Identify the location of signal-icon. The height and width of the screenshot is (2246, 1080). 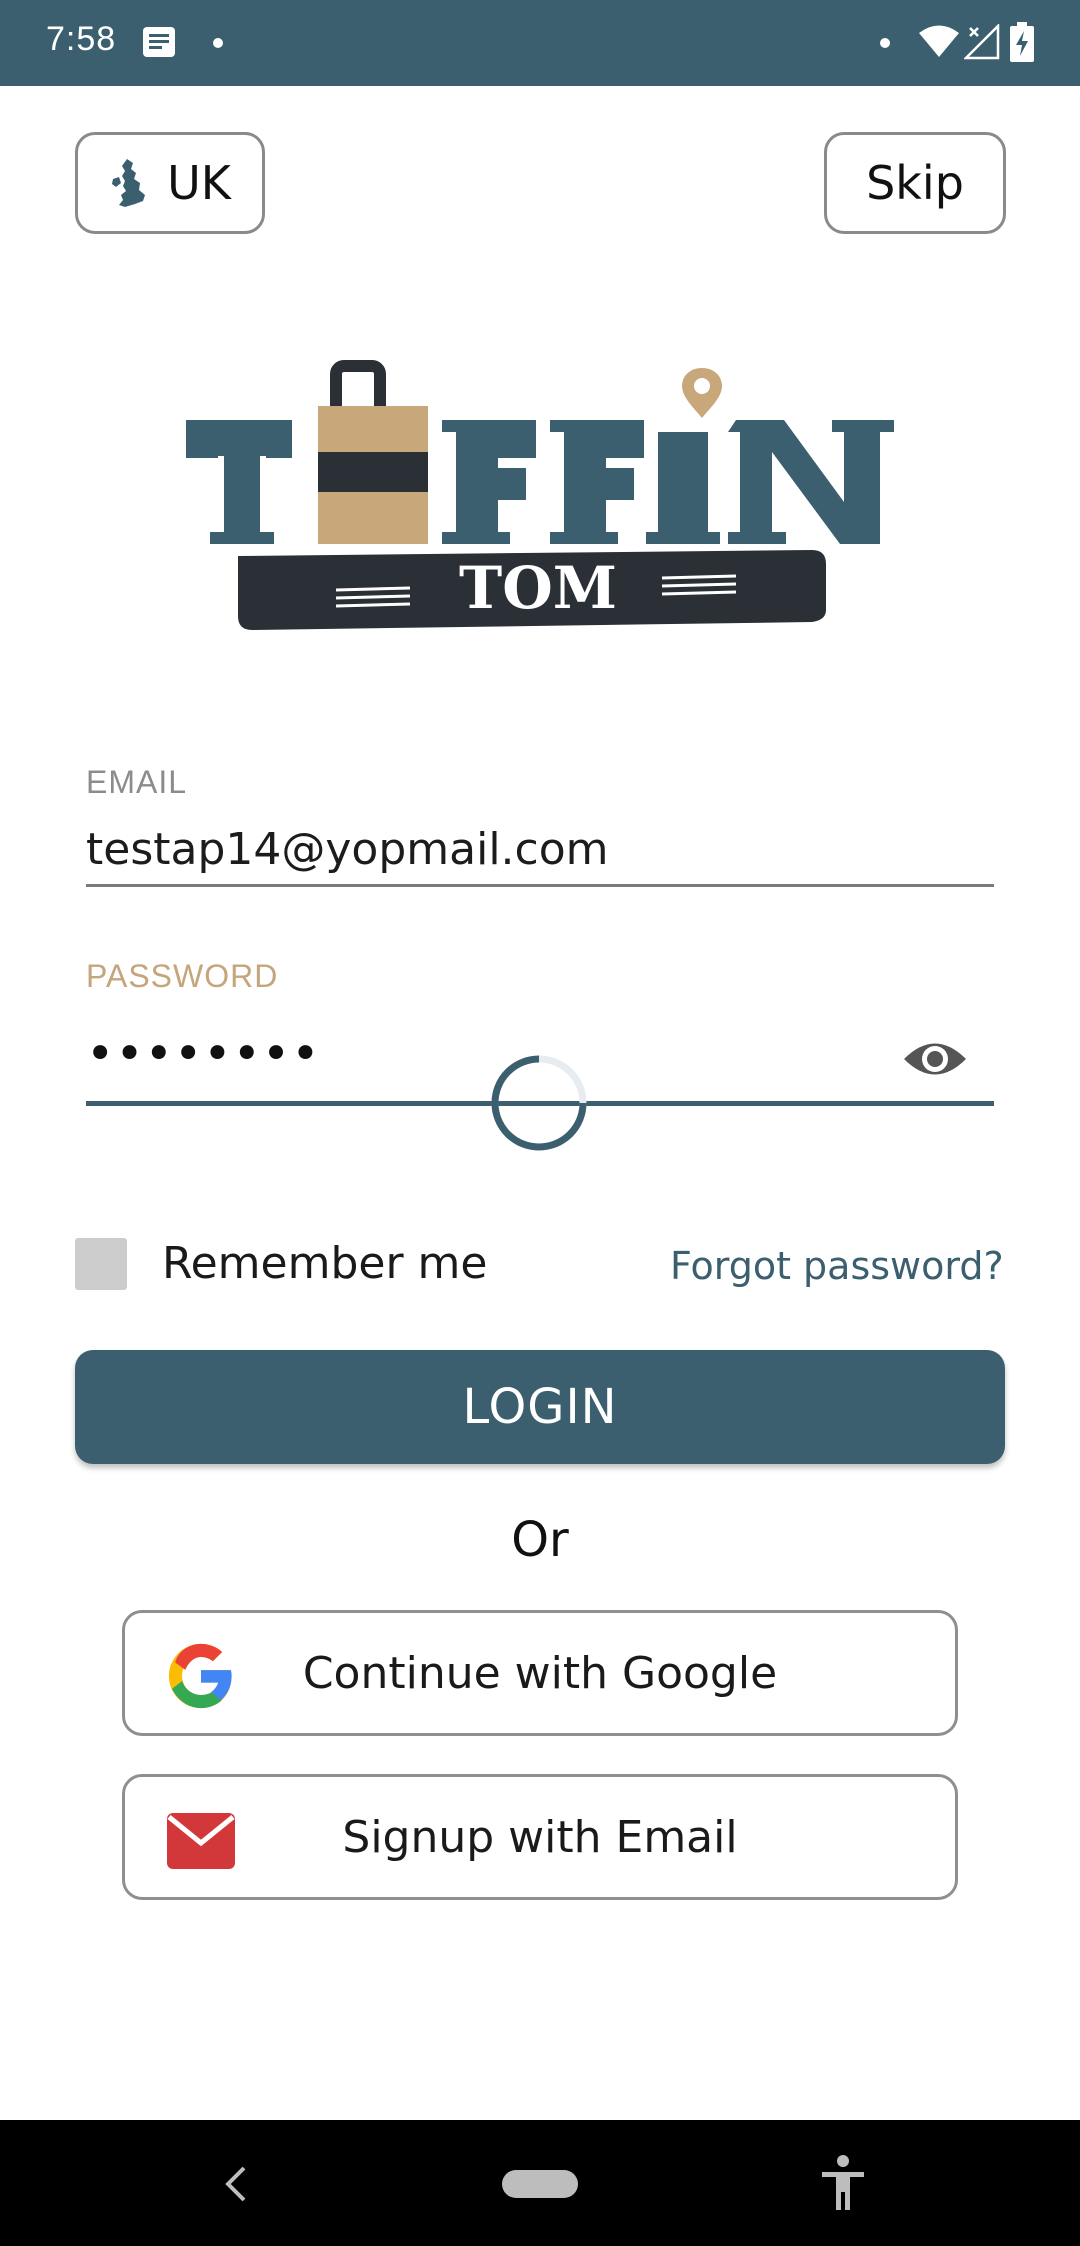
(982, 42).